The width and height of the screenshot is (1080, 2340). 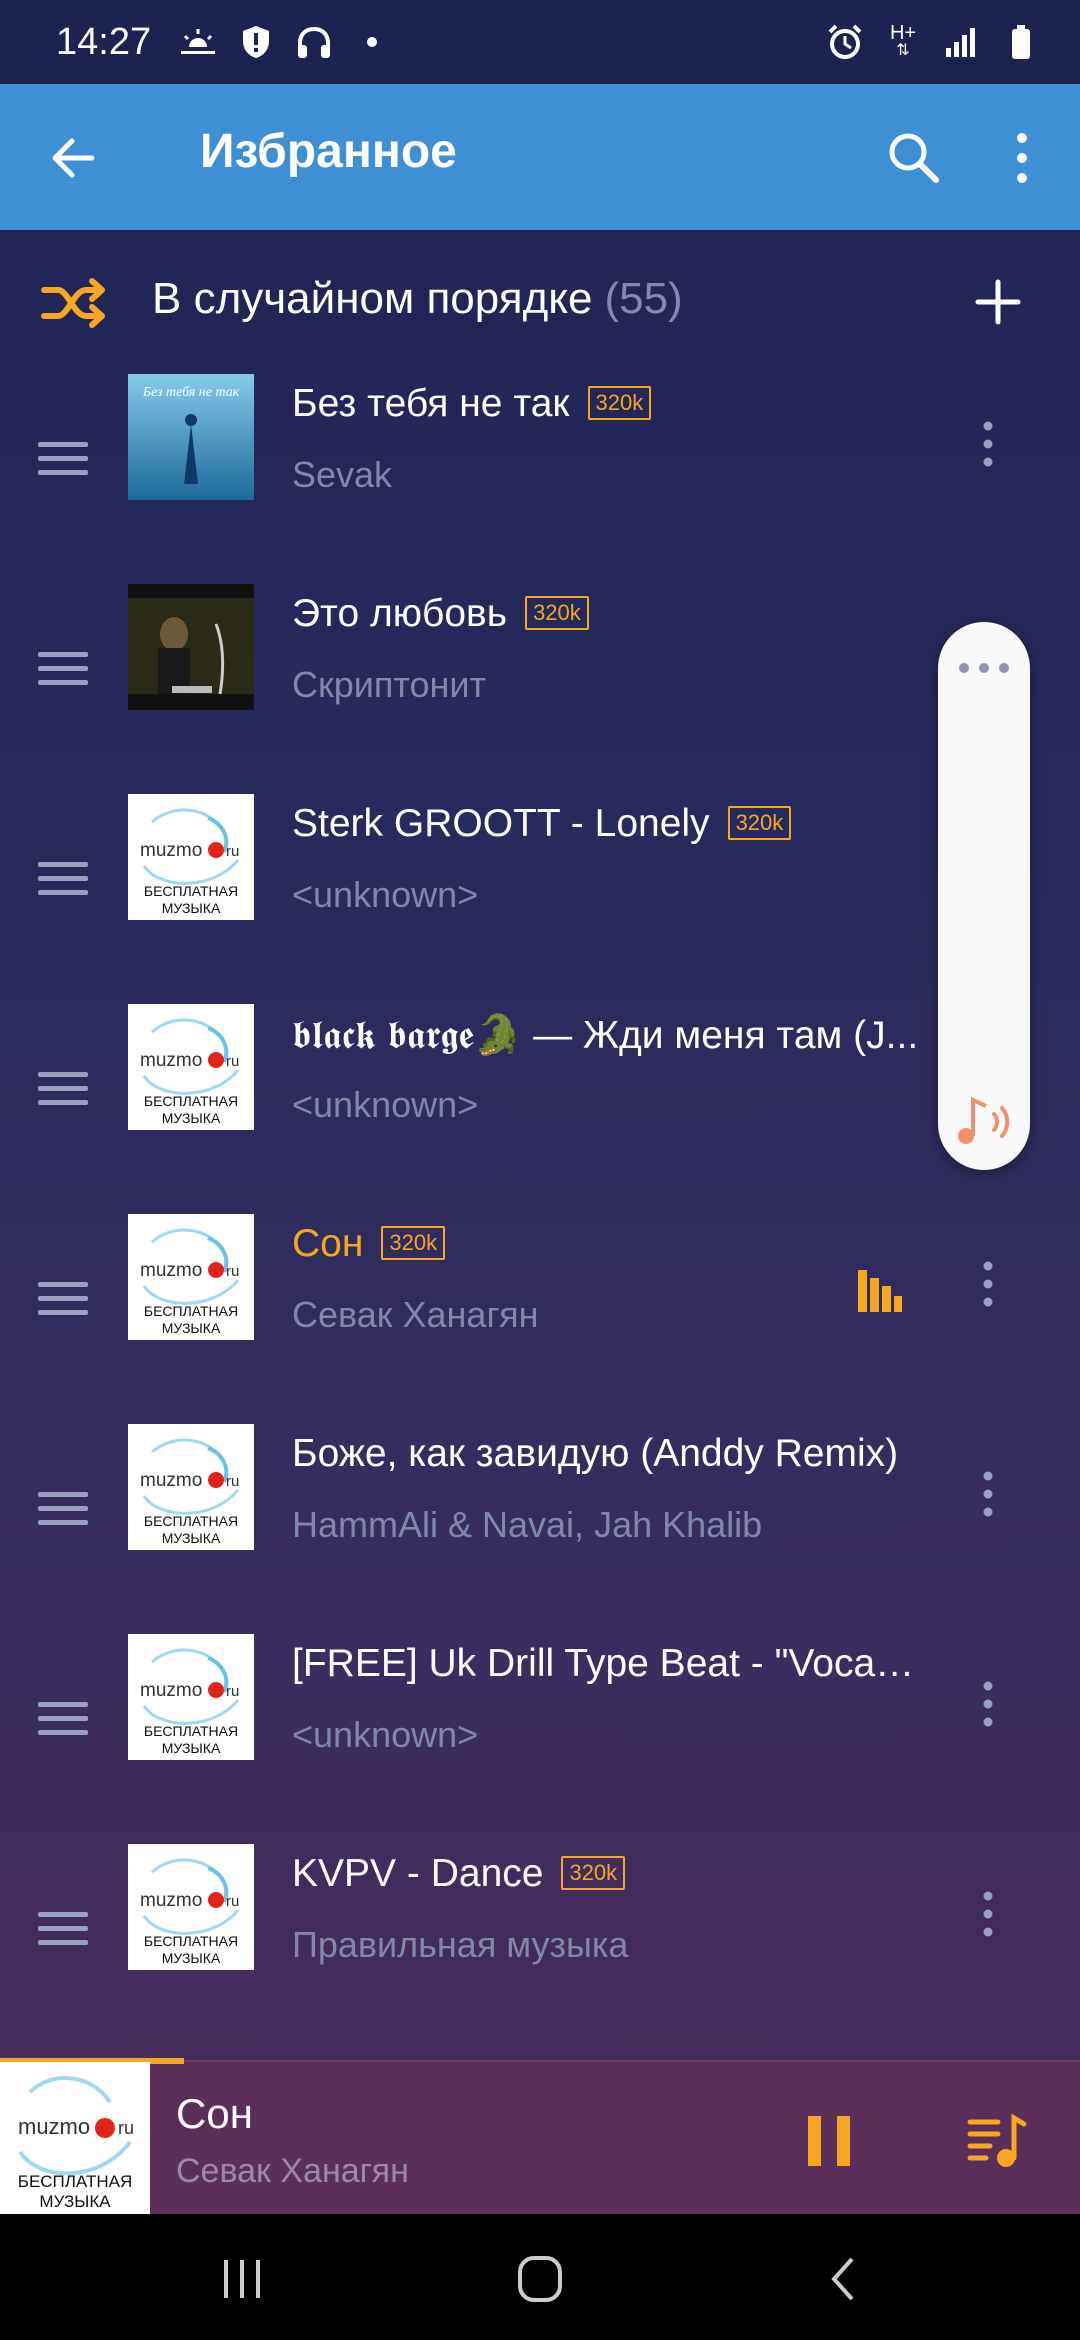 I want to click on track-cover: Без тебя не так, so click(x=191, y=437).